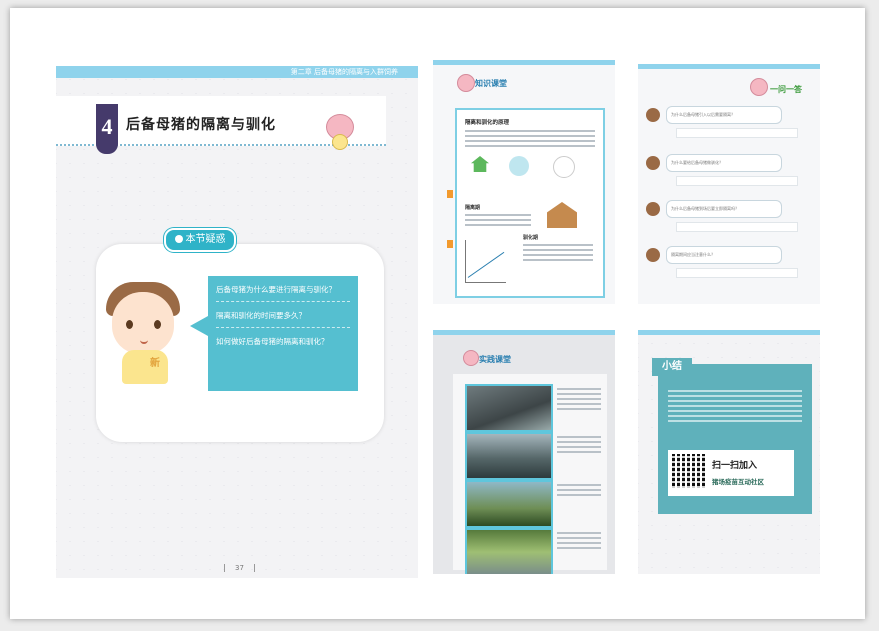 This screenshot has height=631, width=879. What do you see at coordinates (735, 466) in the screenshot?
I see `scan-text: 扫一扫加入` at bounding box center [735, 466].